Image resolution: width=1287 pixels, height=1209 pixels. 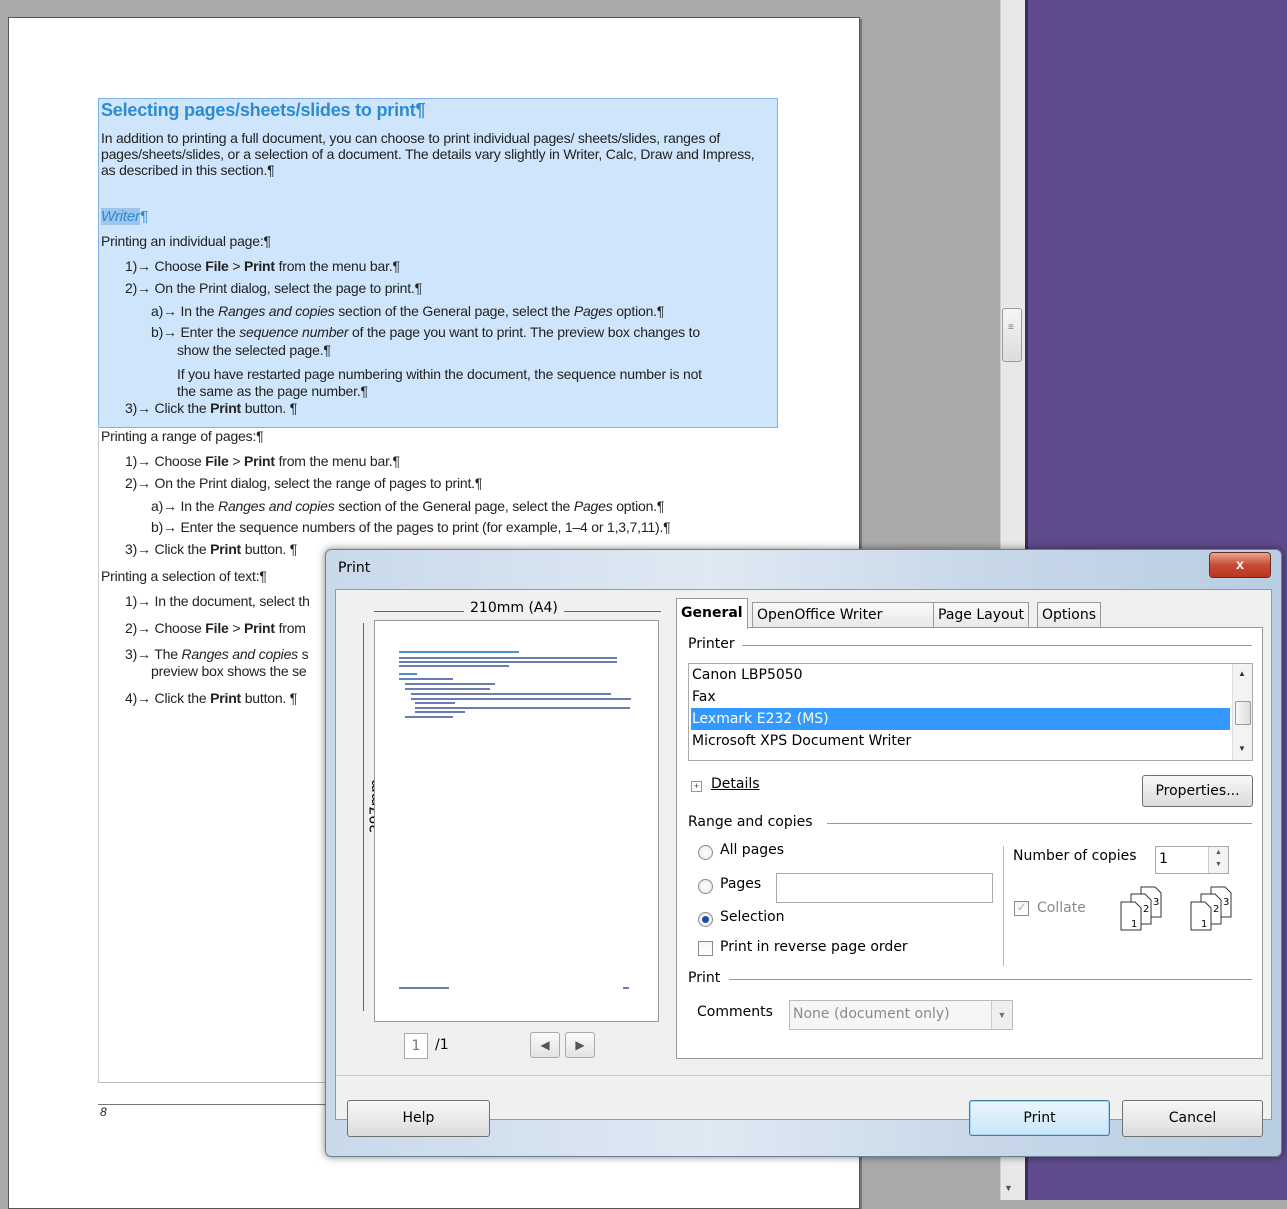 I want to click on chevron-left-icon: ◀, so click(x=545, y=1045).